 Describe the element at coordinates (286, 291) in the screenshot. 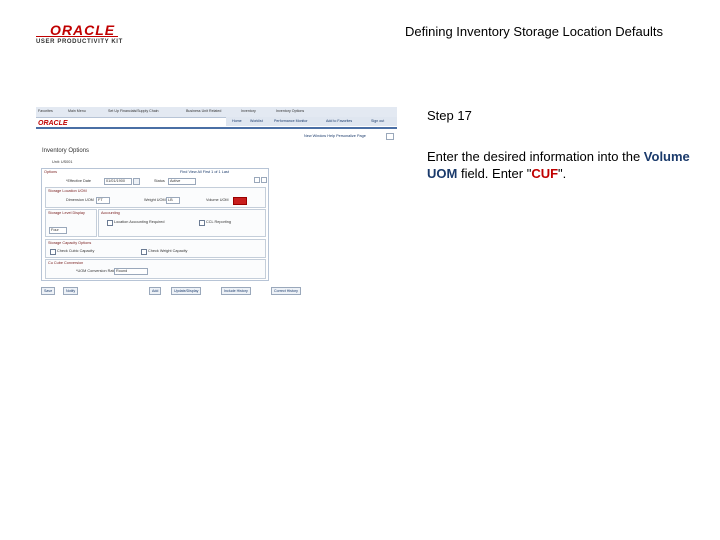

I see `correct-history-button: Correct History` at that location.